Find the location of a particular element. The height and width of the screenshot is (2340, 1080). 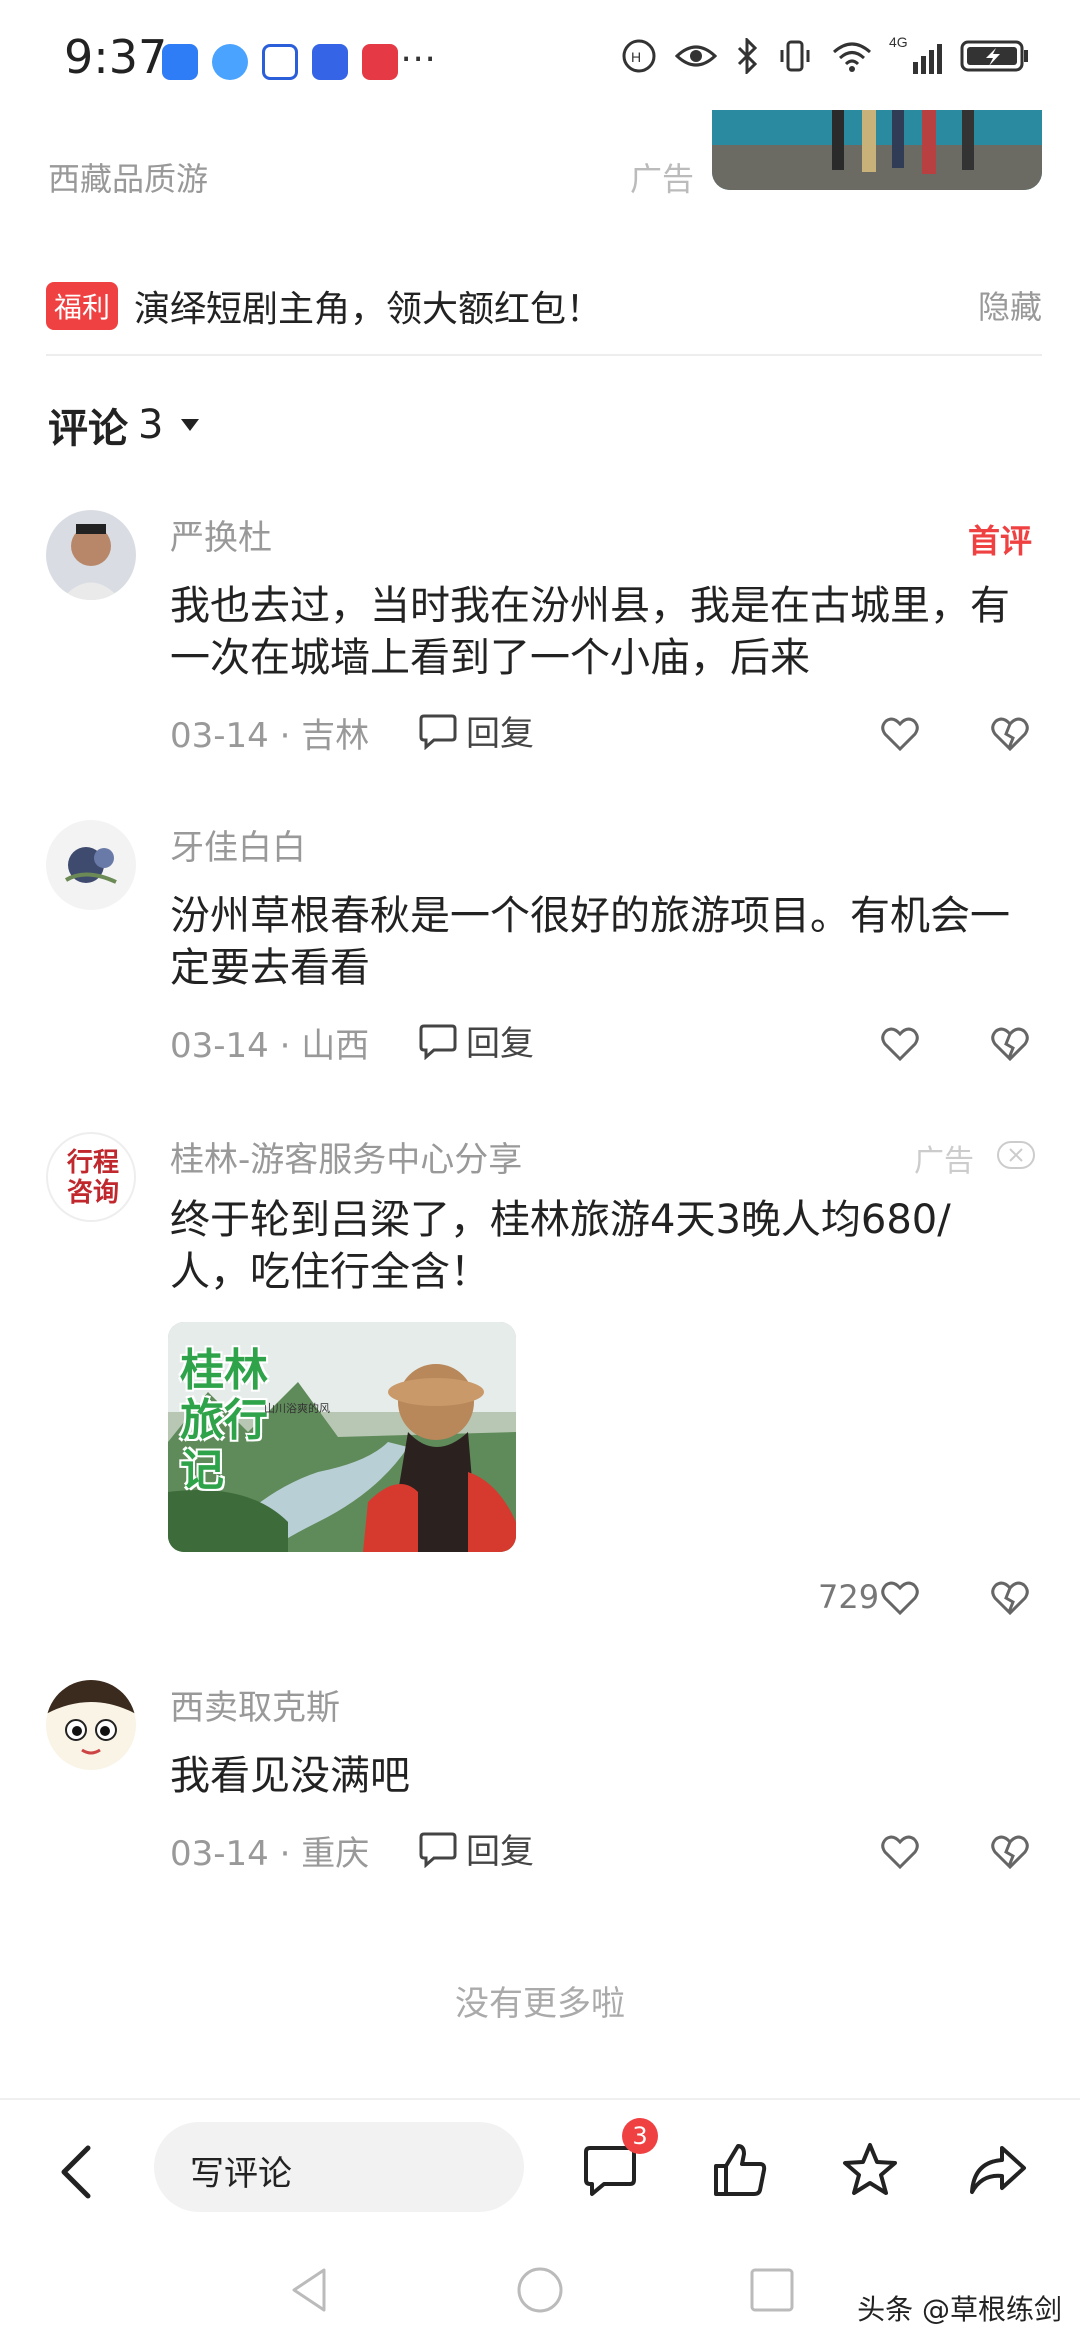

status-overflow-icon: ⋯ is located at coordinates (419, 58).